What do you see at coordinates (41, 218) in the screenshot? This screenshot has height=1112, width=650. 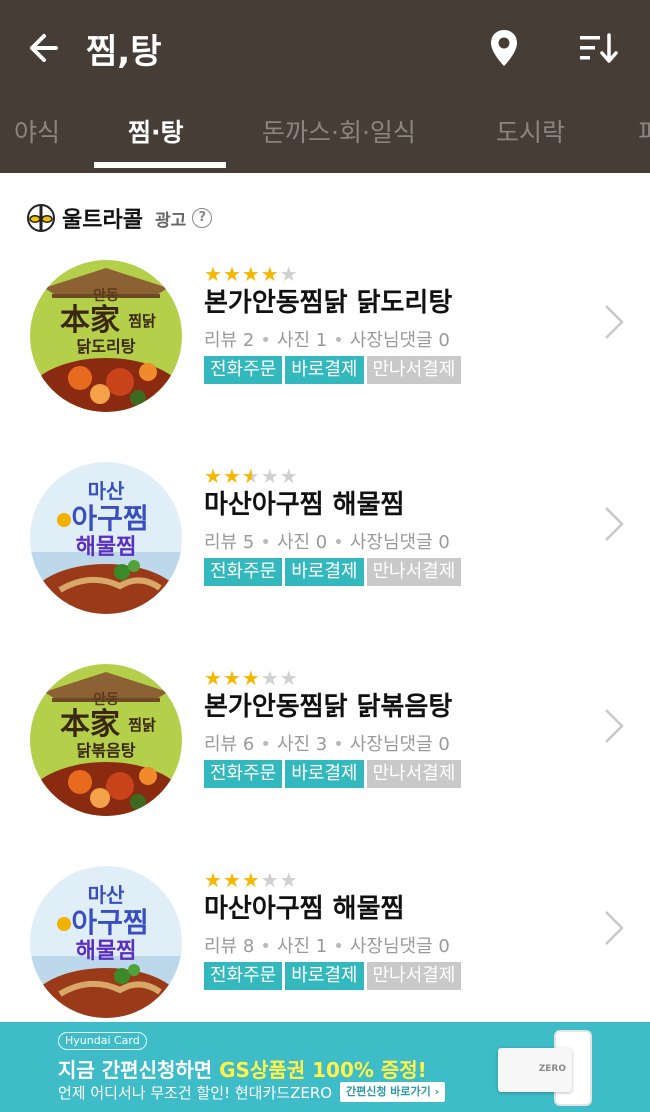 I see `ultraman-icon` at bounding box center [41, 218].